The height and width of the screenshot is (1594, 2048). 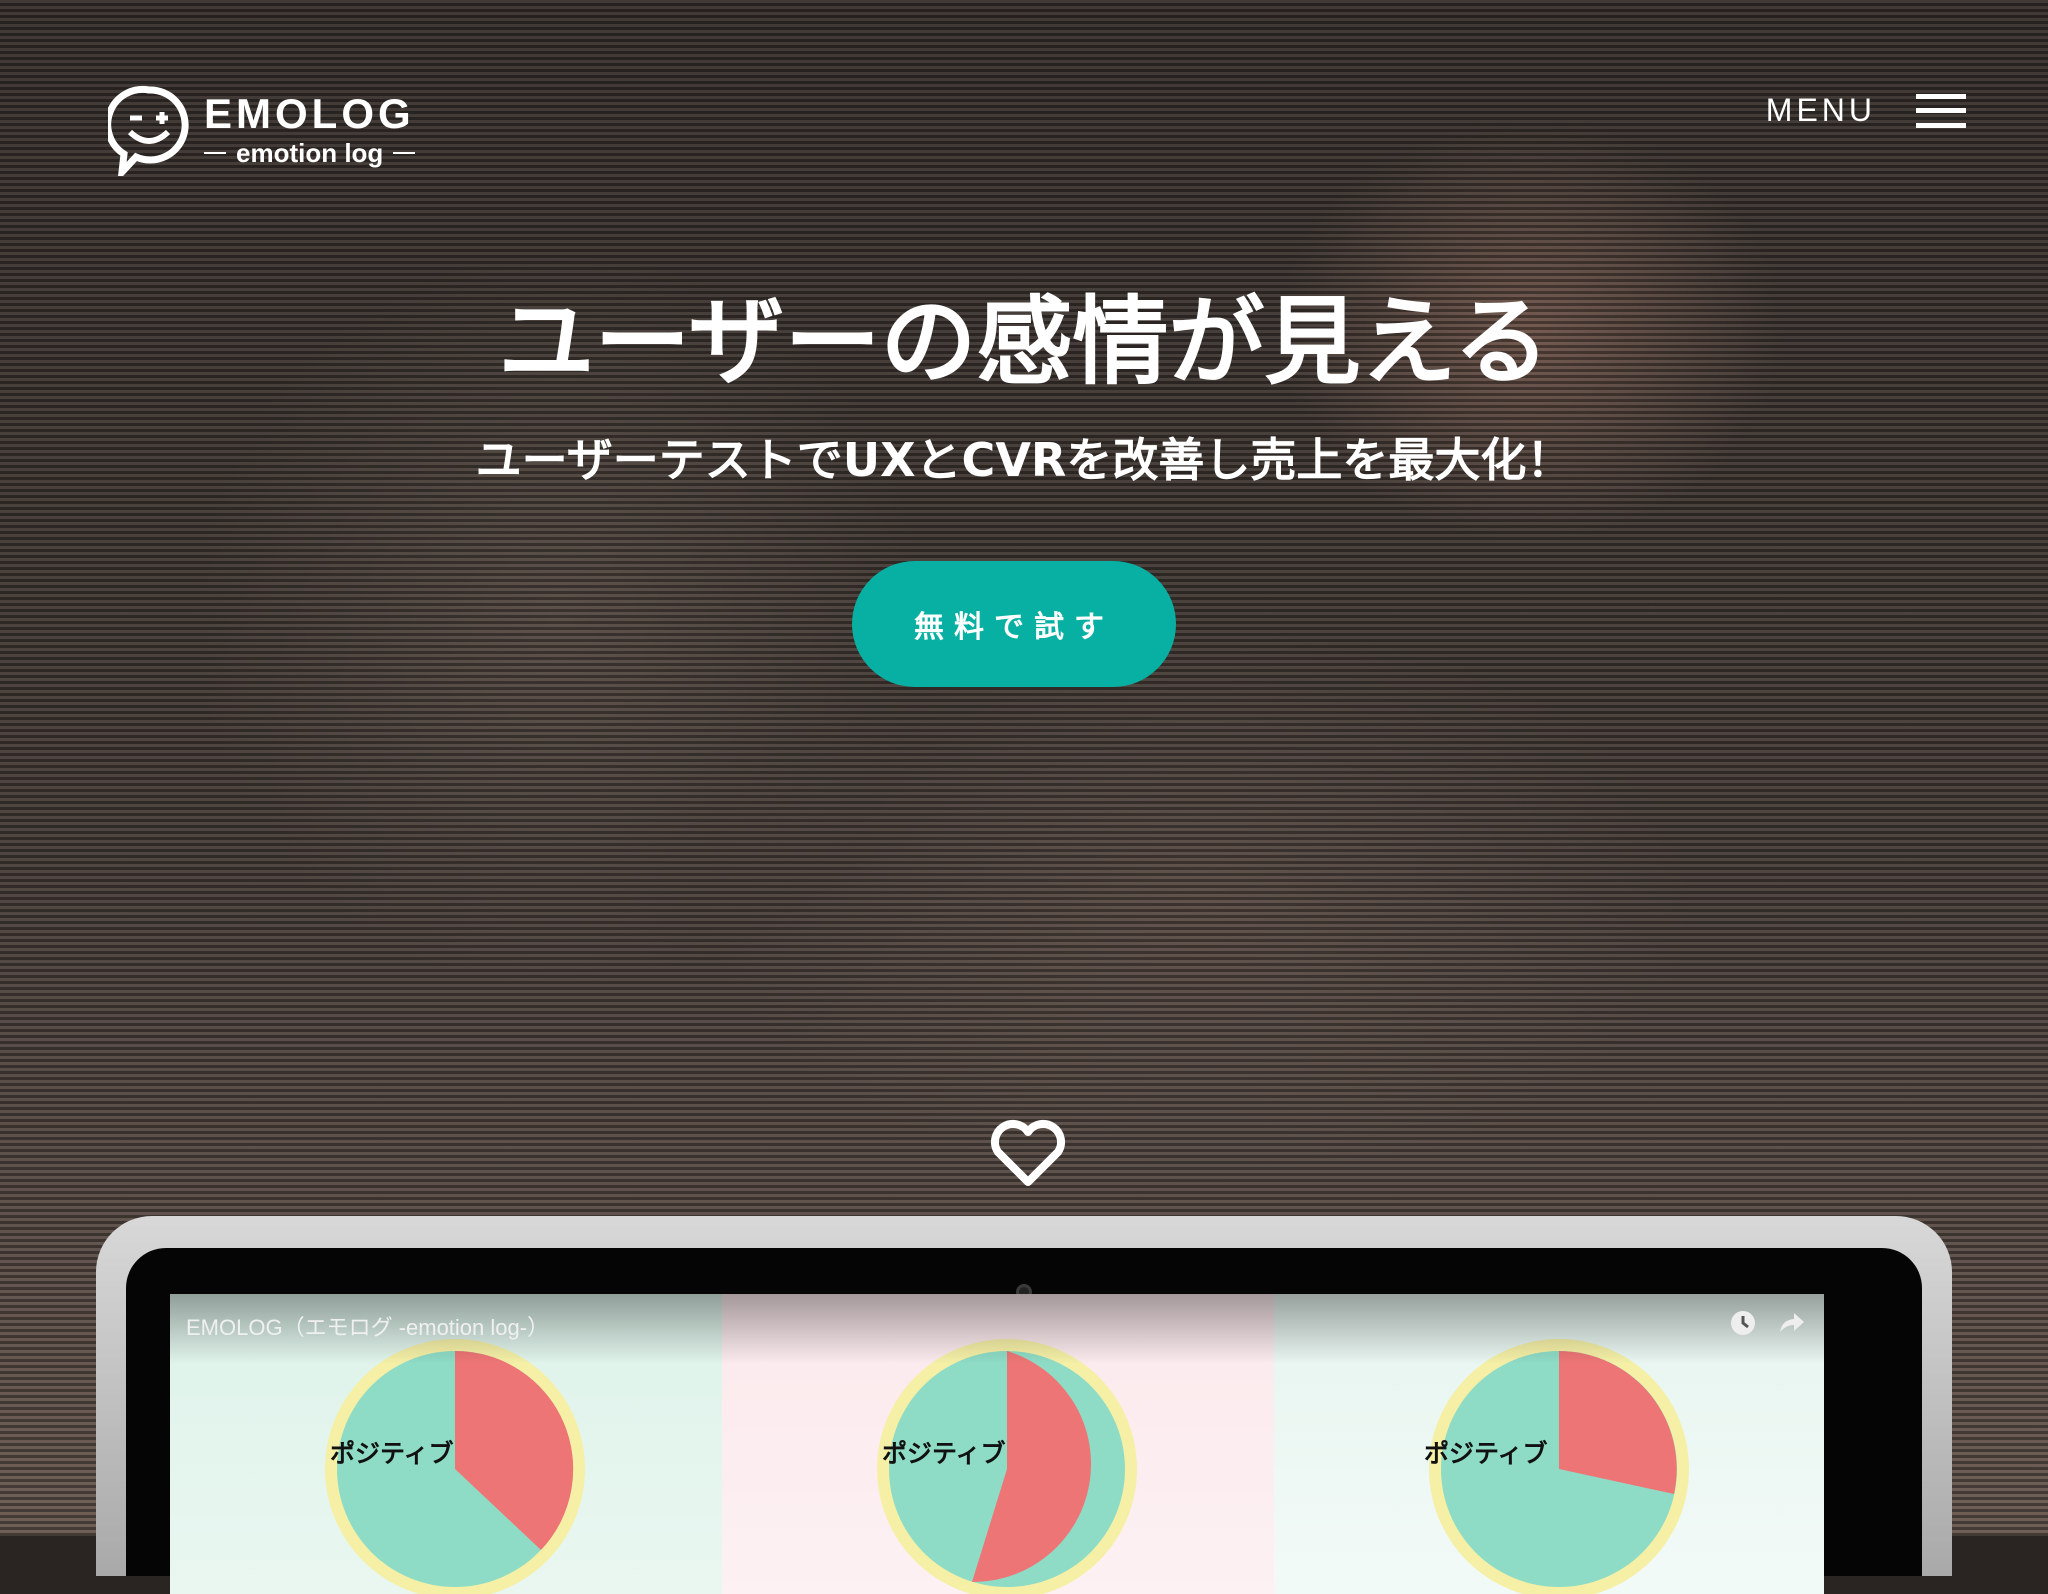 What do you see at coordinates (1820, 110) in the screenshot?
I see `menu-label: MENU` at bounding box center [1820, 110].